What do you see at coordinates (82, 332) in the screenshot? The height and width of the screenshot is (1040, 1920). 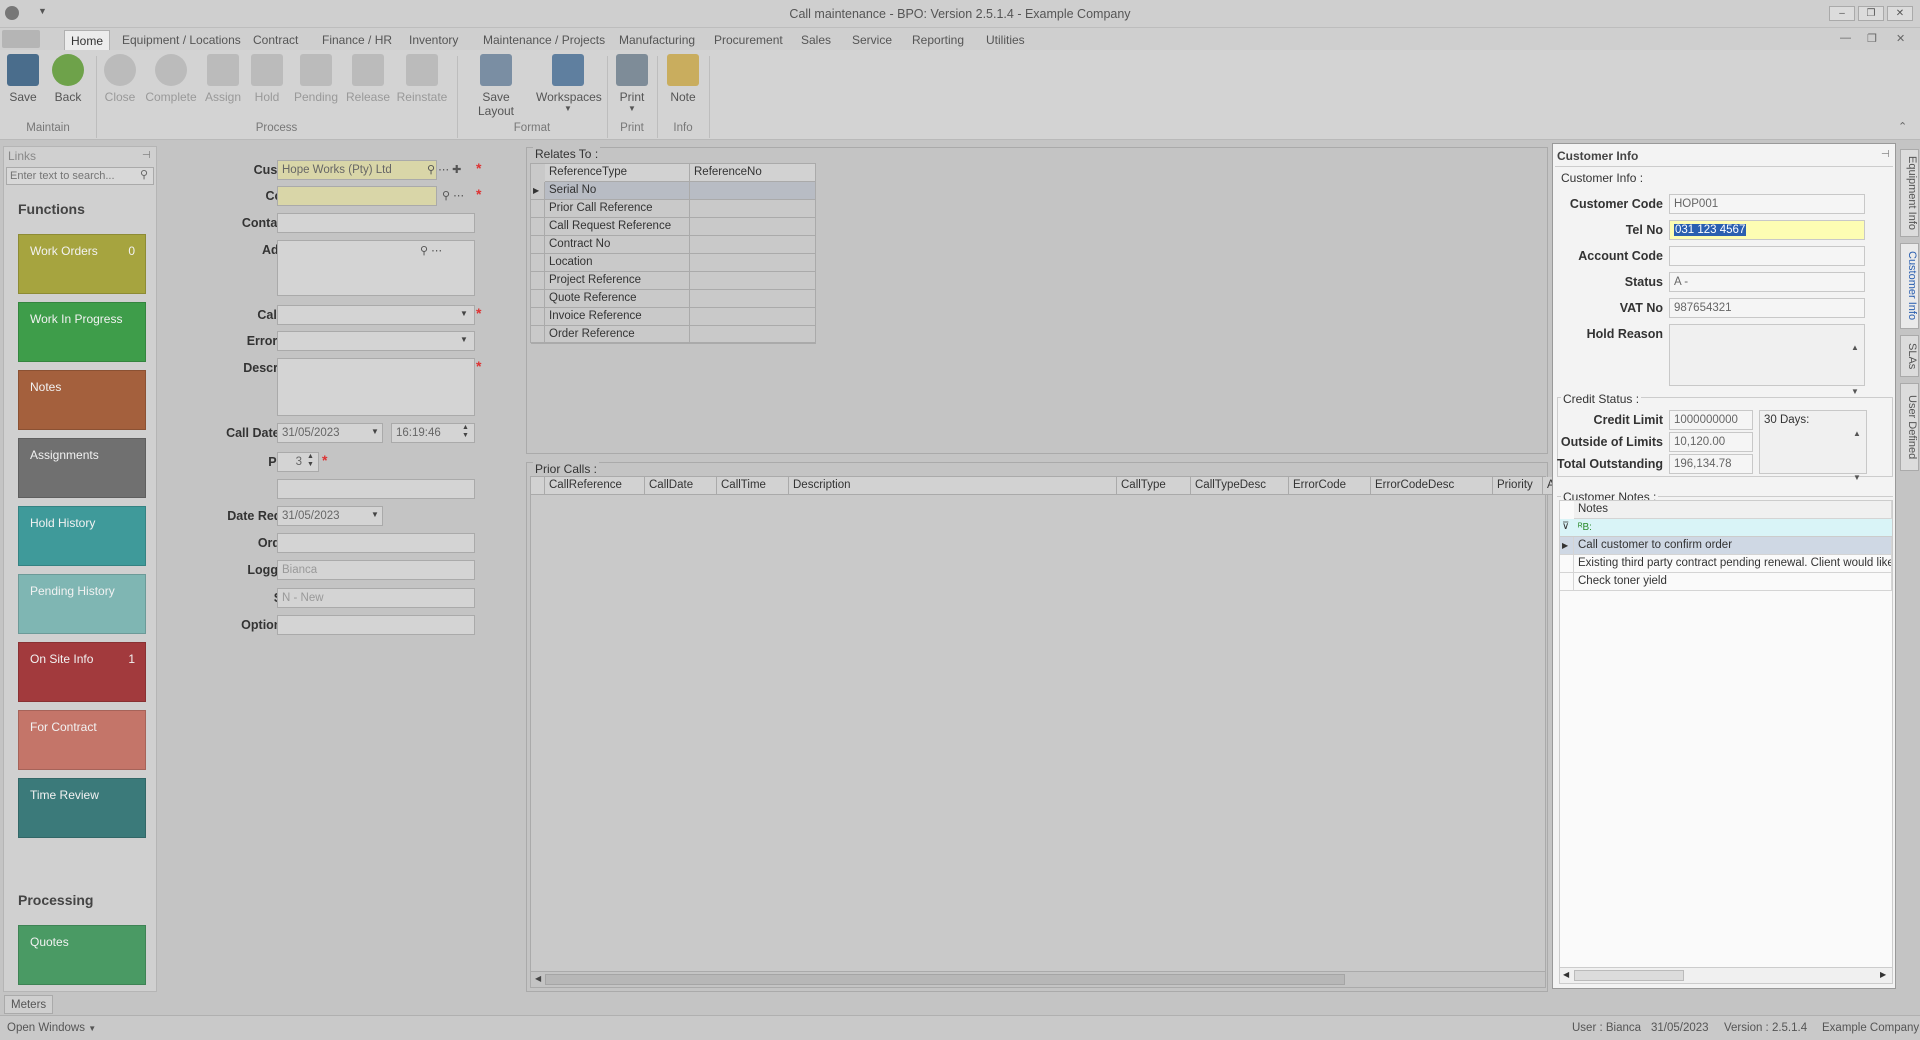 I see `link-tile: Work In Progress` at bounding box center [82, 332].